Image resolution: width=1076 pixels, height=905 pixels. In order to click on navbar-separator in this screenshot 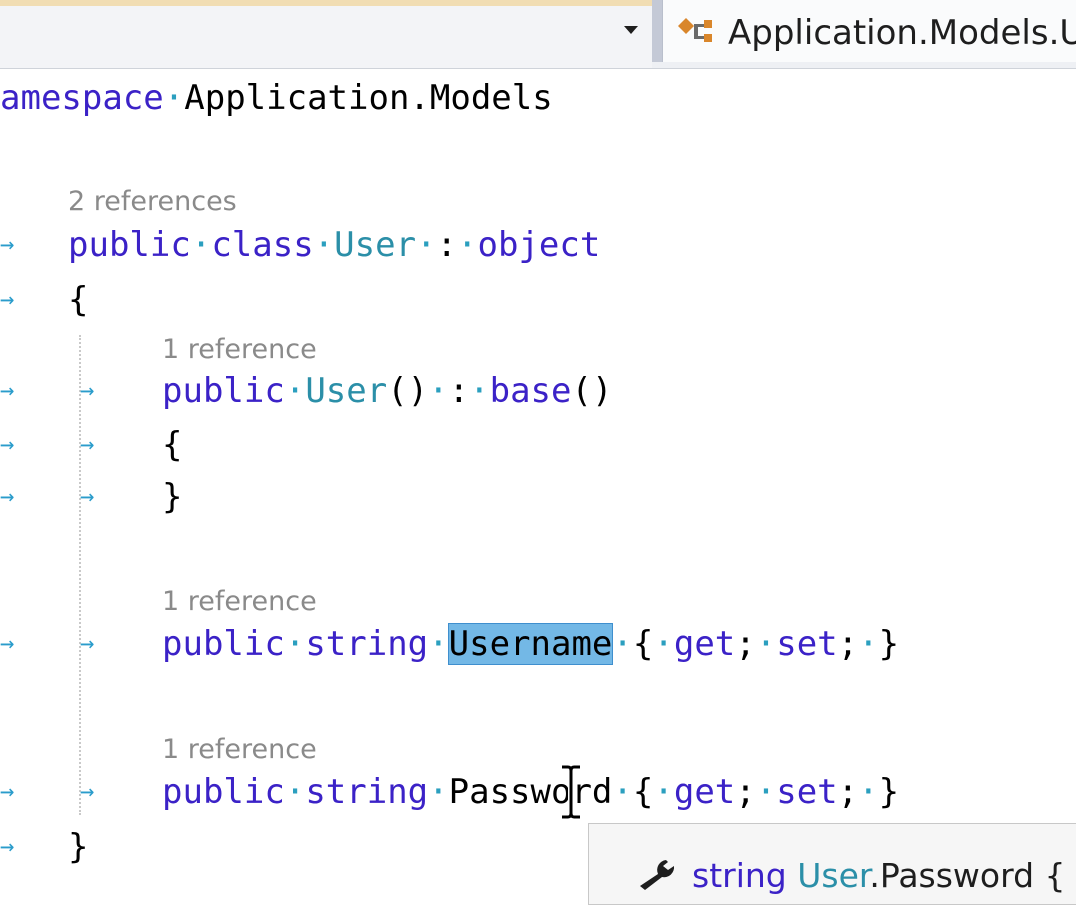, I will do `click(657, 31)`.